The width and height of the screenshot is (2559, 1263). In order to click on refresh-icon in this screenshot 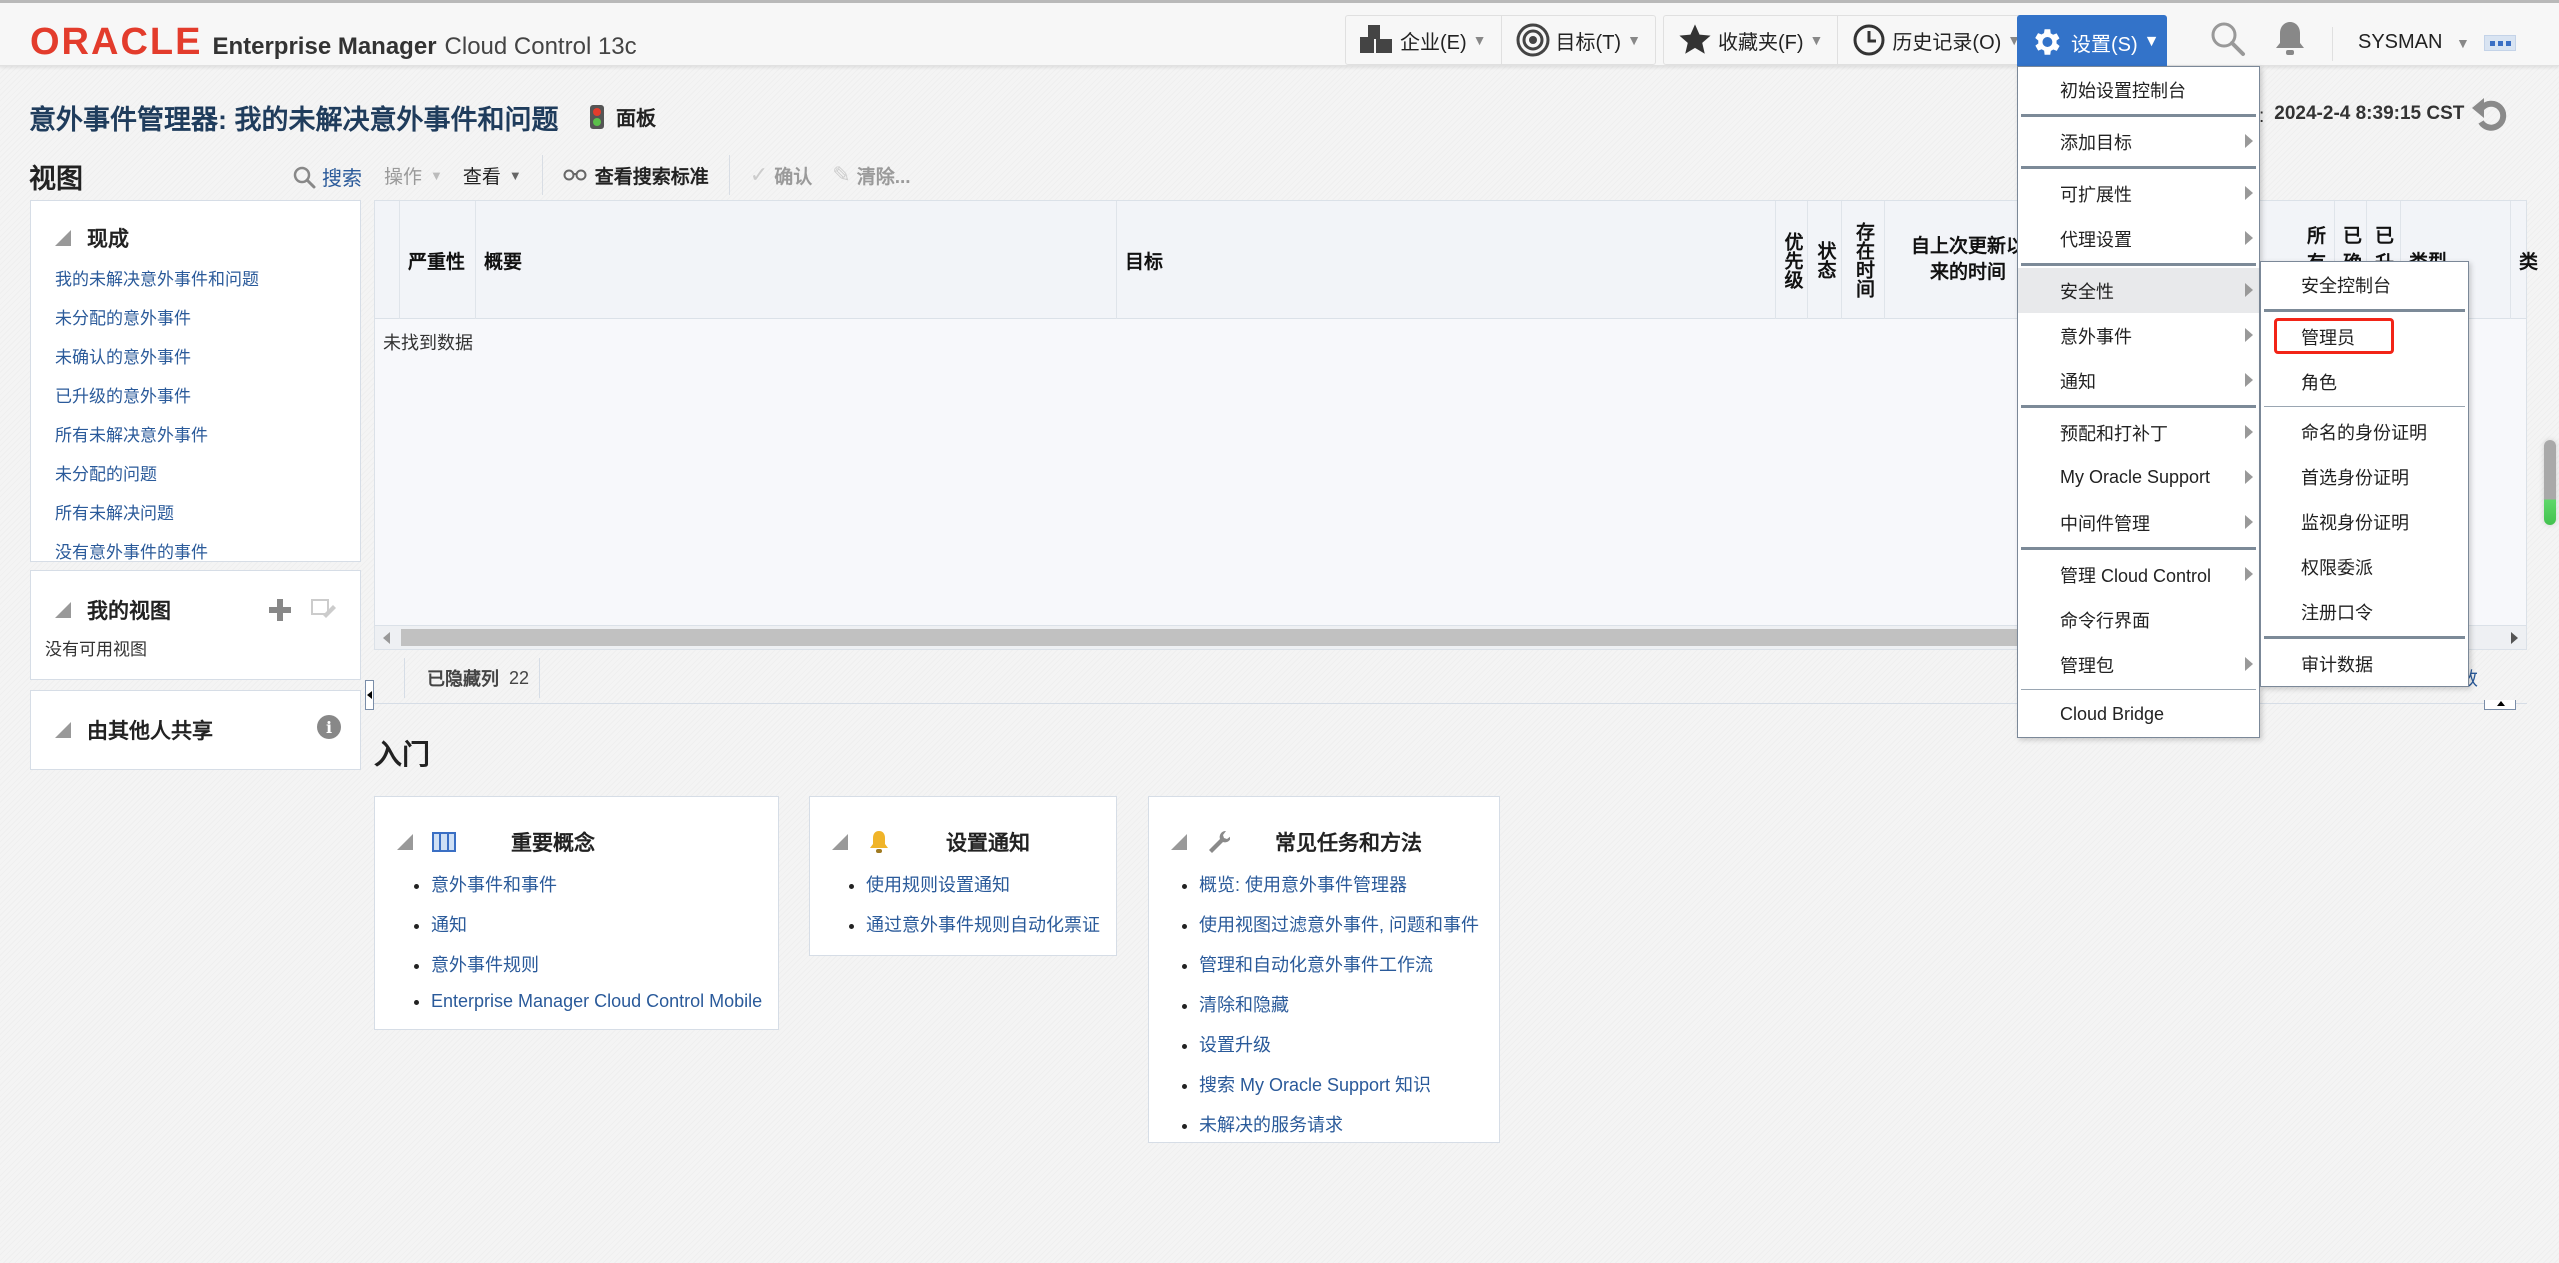, I will do `click(2490, 114)`.